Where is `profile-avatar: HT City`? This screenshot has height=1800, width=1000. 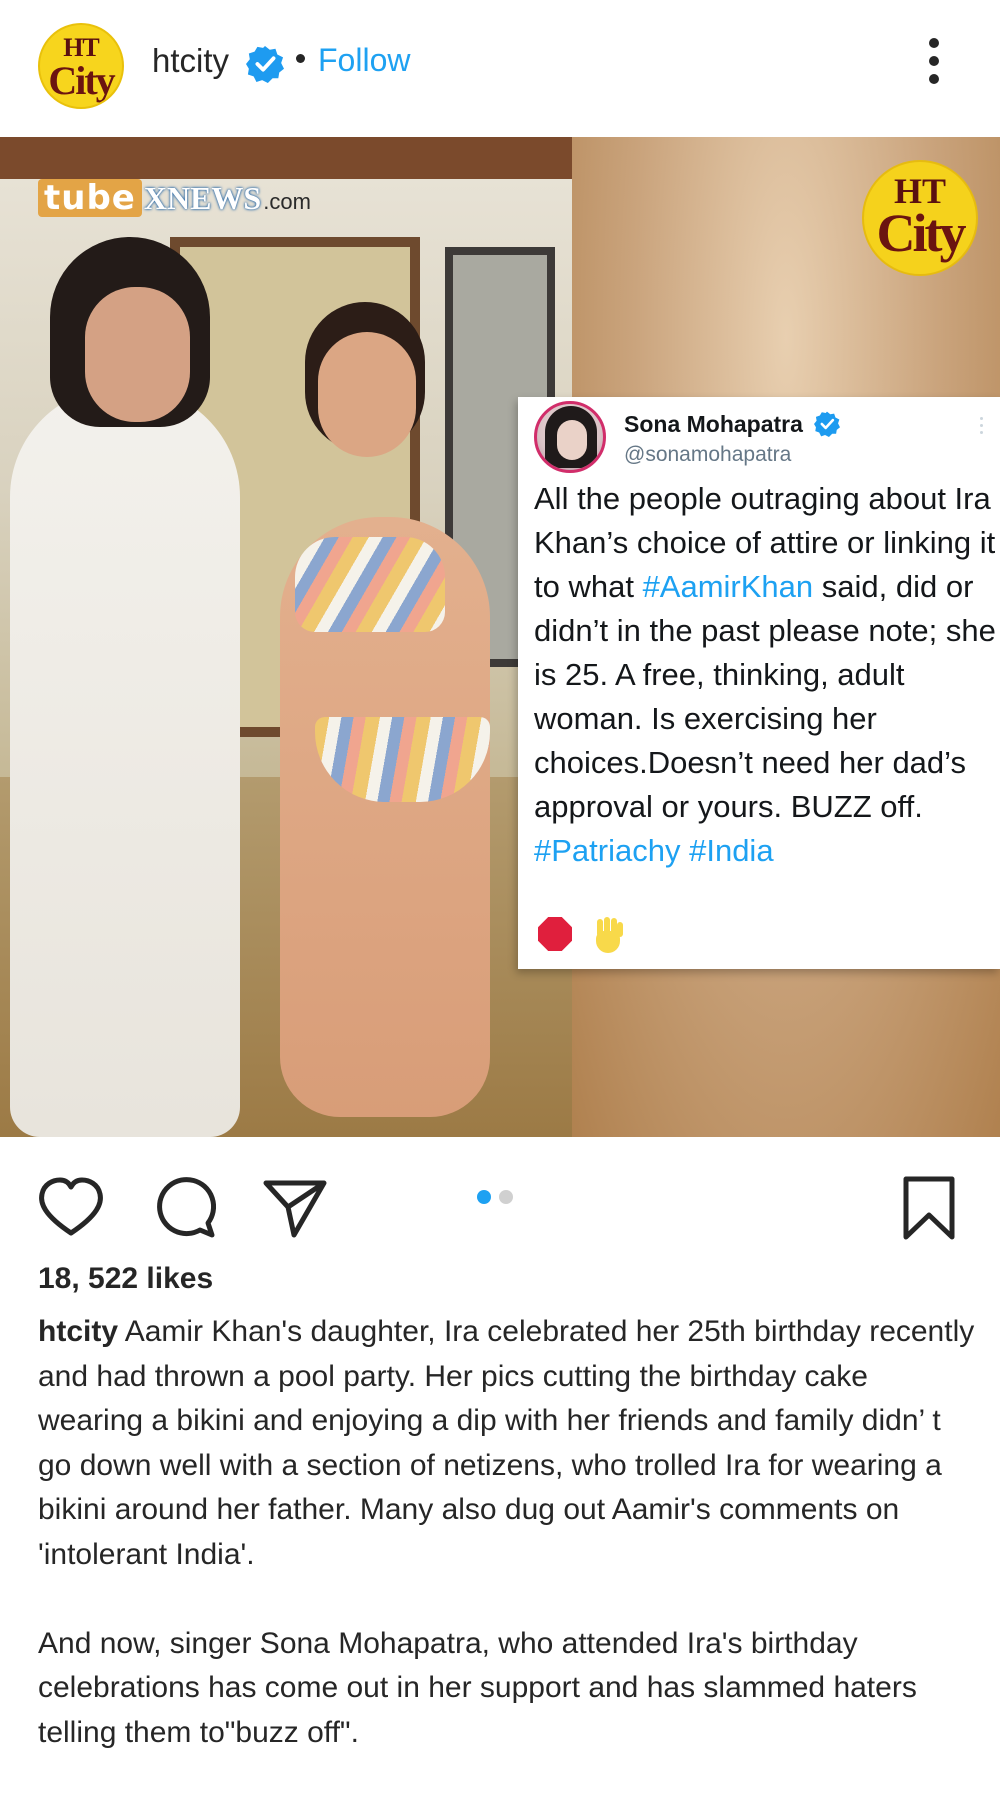 profile-avatar: HT City is located at coordinates (81, 66).